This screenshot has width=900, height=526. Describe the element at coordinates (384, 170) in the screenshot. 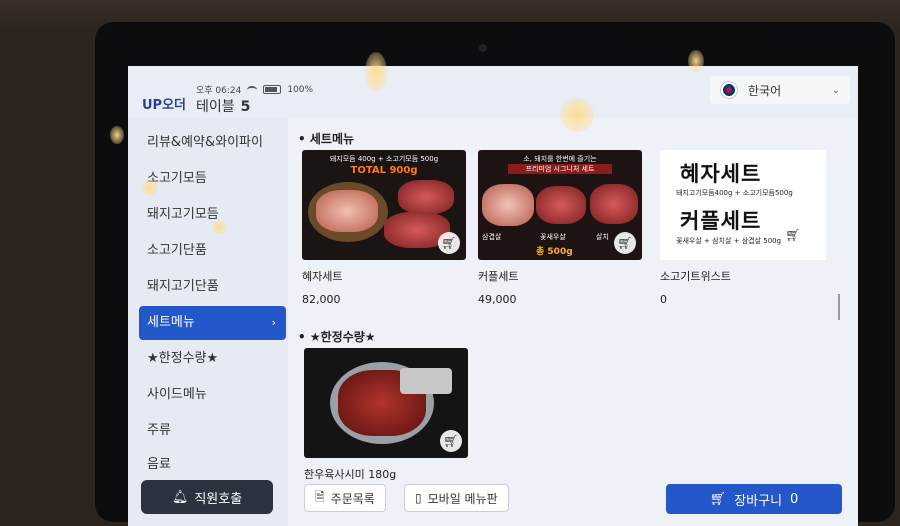

I see `thumb-total: TOTAL 900g` at that location.